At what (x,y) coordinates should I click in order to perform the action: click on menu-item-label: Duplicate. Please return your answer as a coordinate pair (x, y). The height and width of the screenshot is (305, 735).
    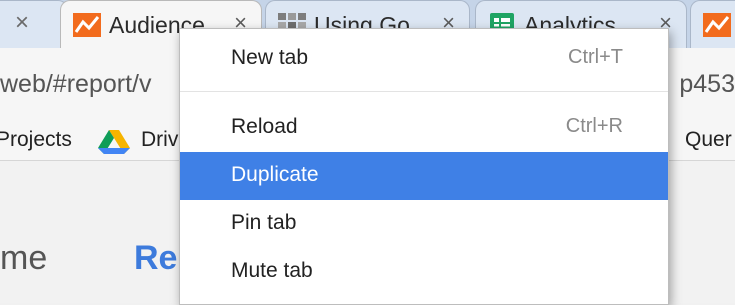
    Looking at the image, I should click on (275, 174).